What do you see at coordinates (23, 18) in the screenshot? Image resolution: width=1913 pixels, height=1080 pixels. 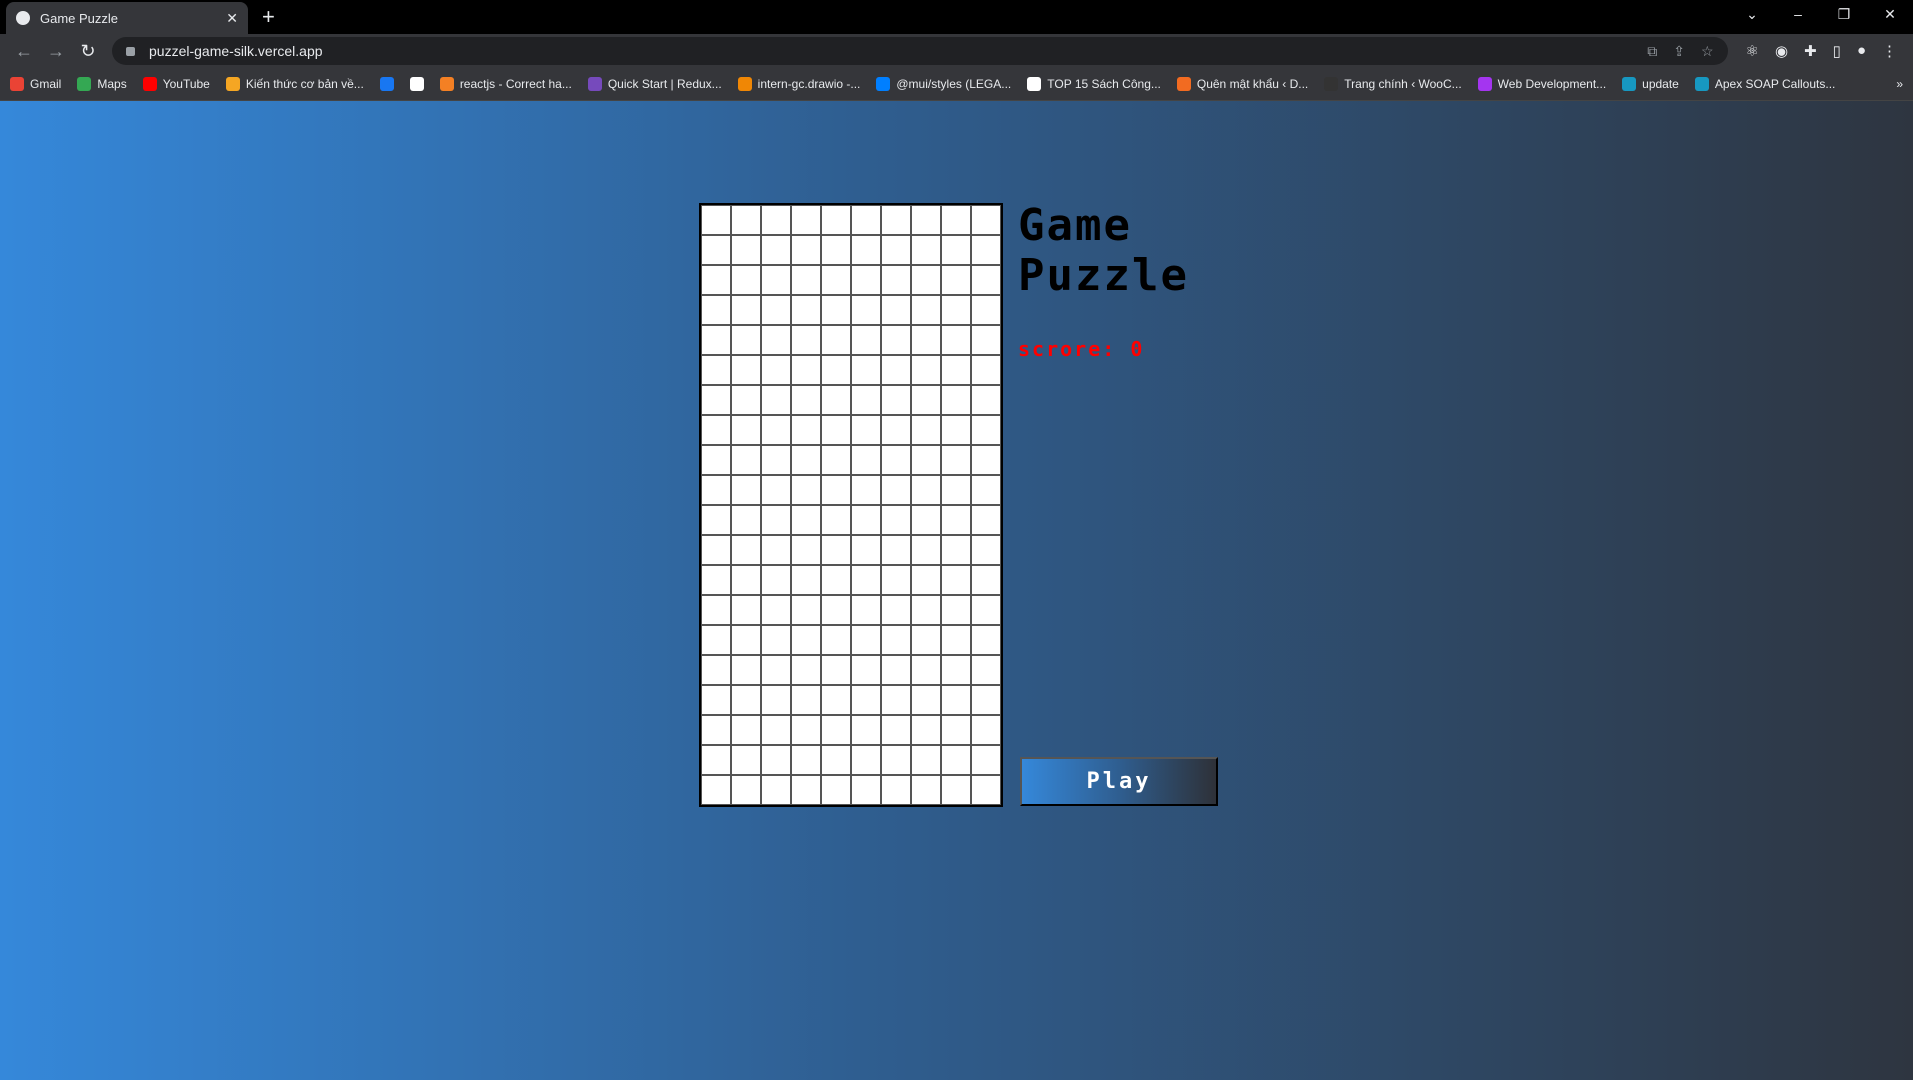 I see `globe-icon` at bounding box center [23, 18].